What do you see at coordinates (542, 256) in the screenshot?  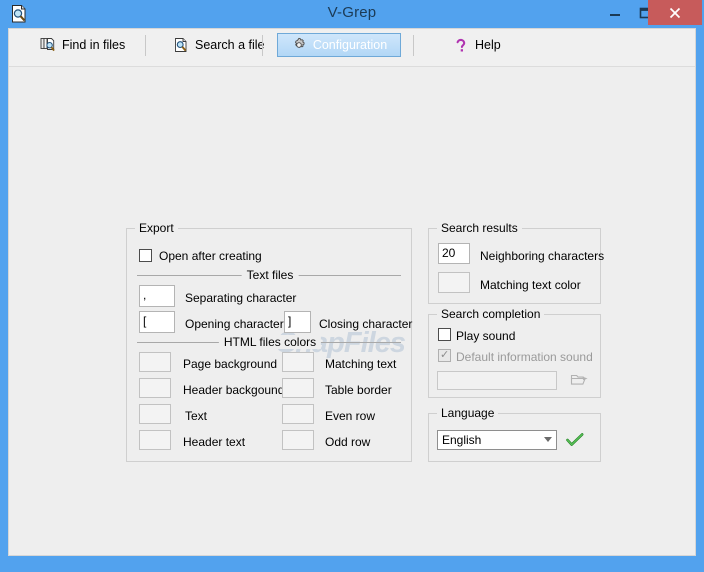 I see `neighboring-characters-label: Neighboring characters` at bounding box center [542, 256].